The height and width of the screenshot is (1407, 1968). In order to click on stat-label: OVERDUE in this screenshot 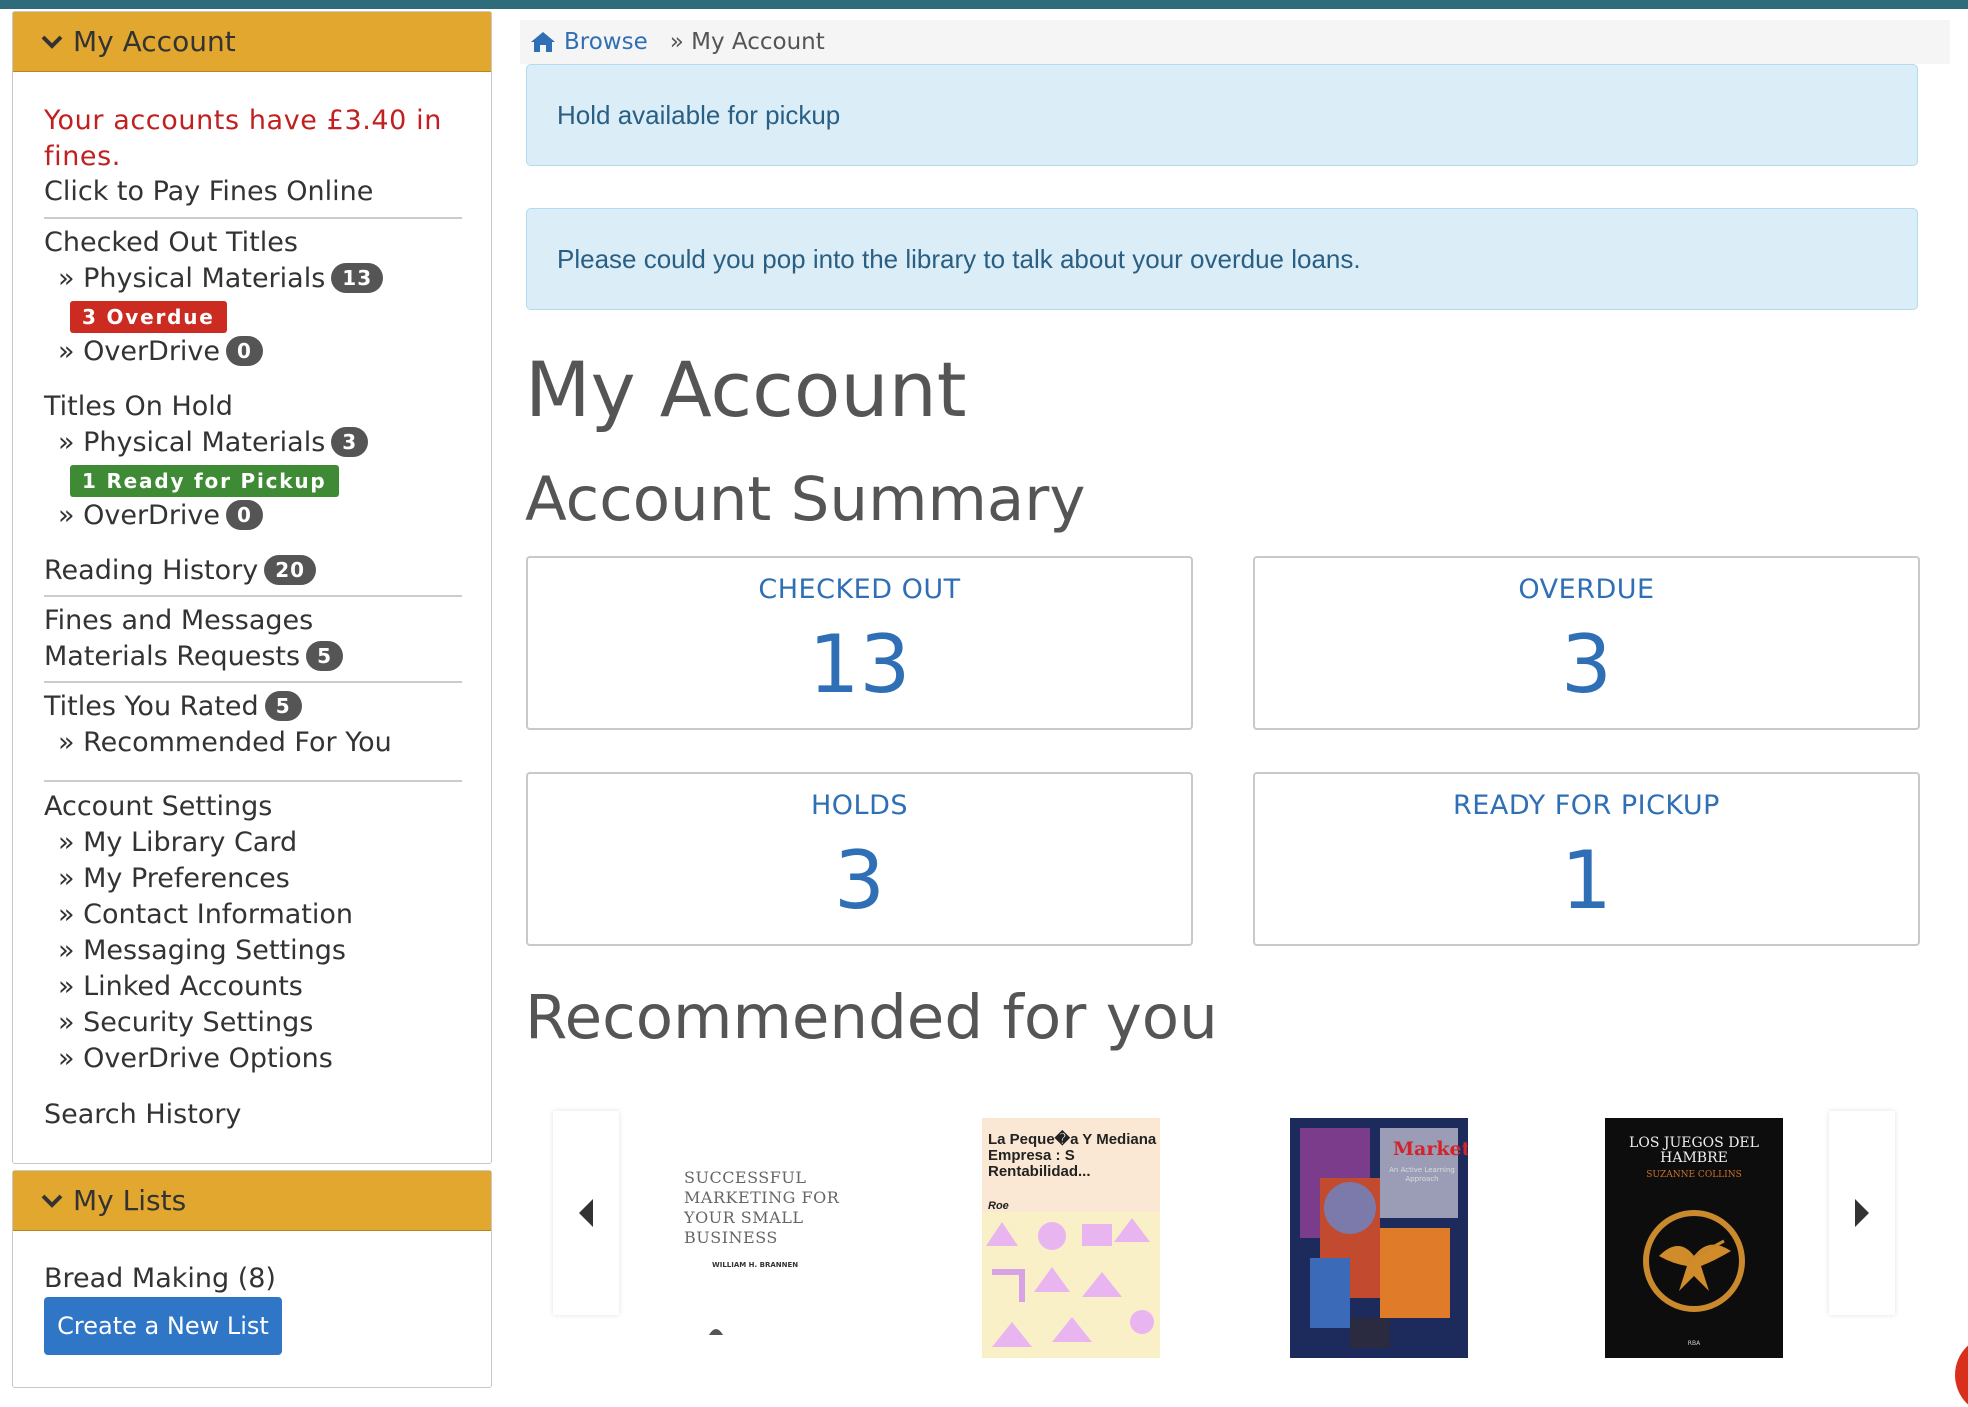, I will do `click(1586, 589)`.